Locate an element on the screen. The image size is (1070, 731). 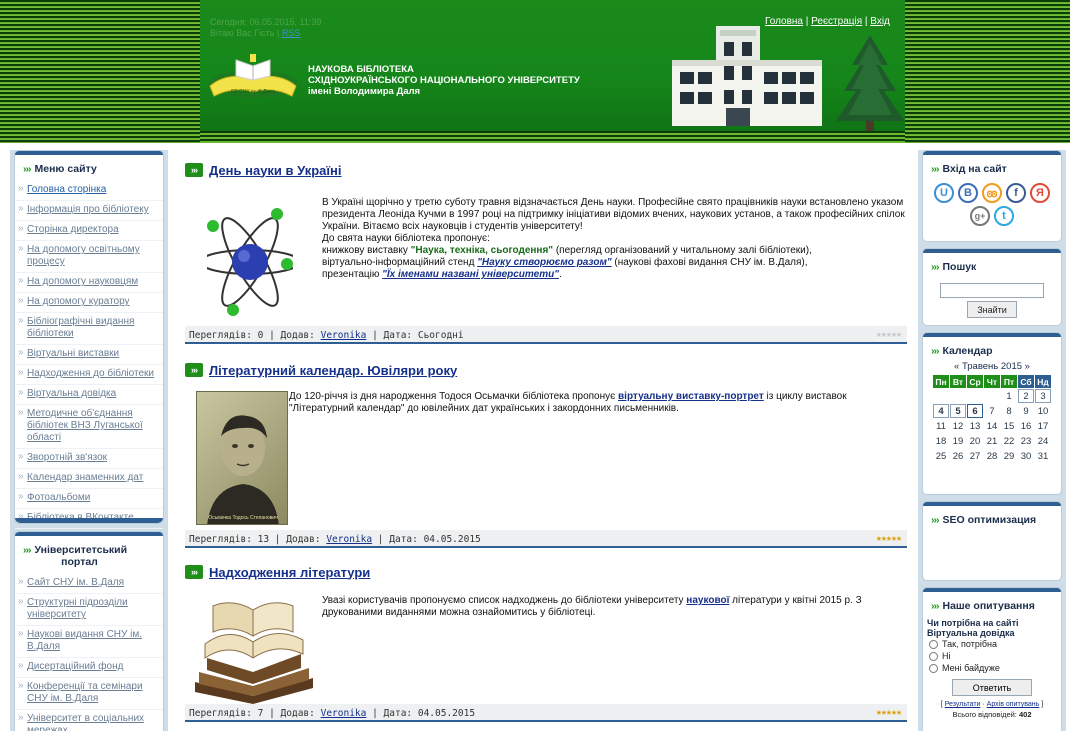
menu-item-curator: На допомогу куратору is located at coordinates (89, 303).